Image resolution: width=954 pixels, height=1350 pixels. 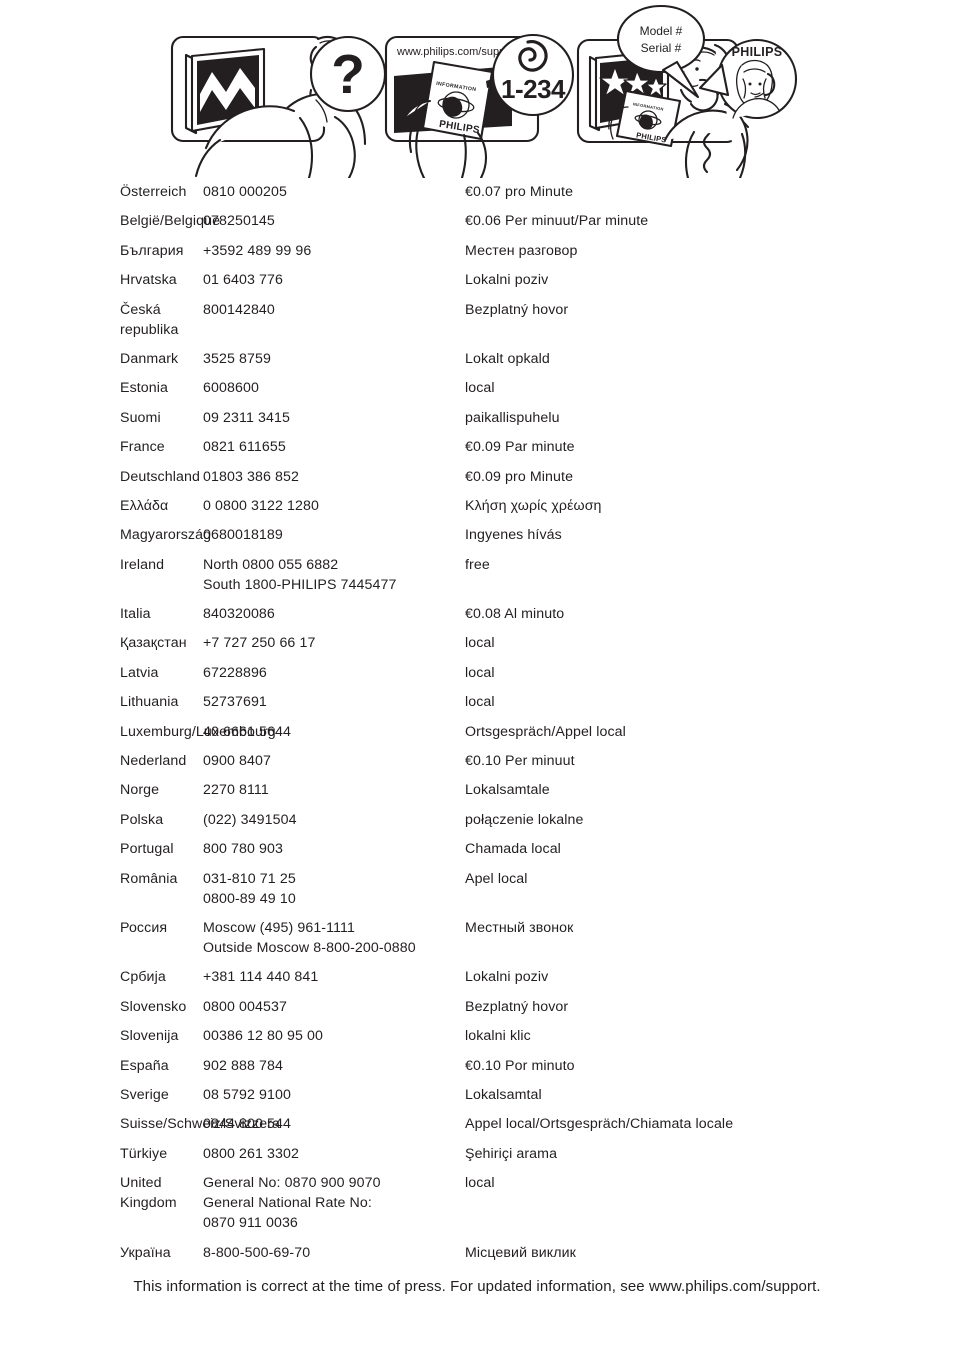 What do you see at coordinates (524, 819) in the screenshot?
I see `call-rate-label: połączenie lokalne` at bounding box center [524, 819].